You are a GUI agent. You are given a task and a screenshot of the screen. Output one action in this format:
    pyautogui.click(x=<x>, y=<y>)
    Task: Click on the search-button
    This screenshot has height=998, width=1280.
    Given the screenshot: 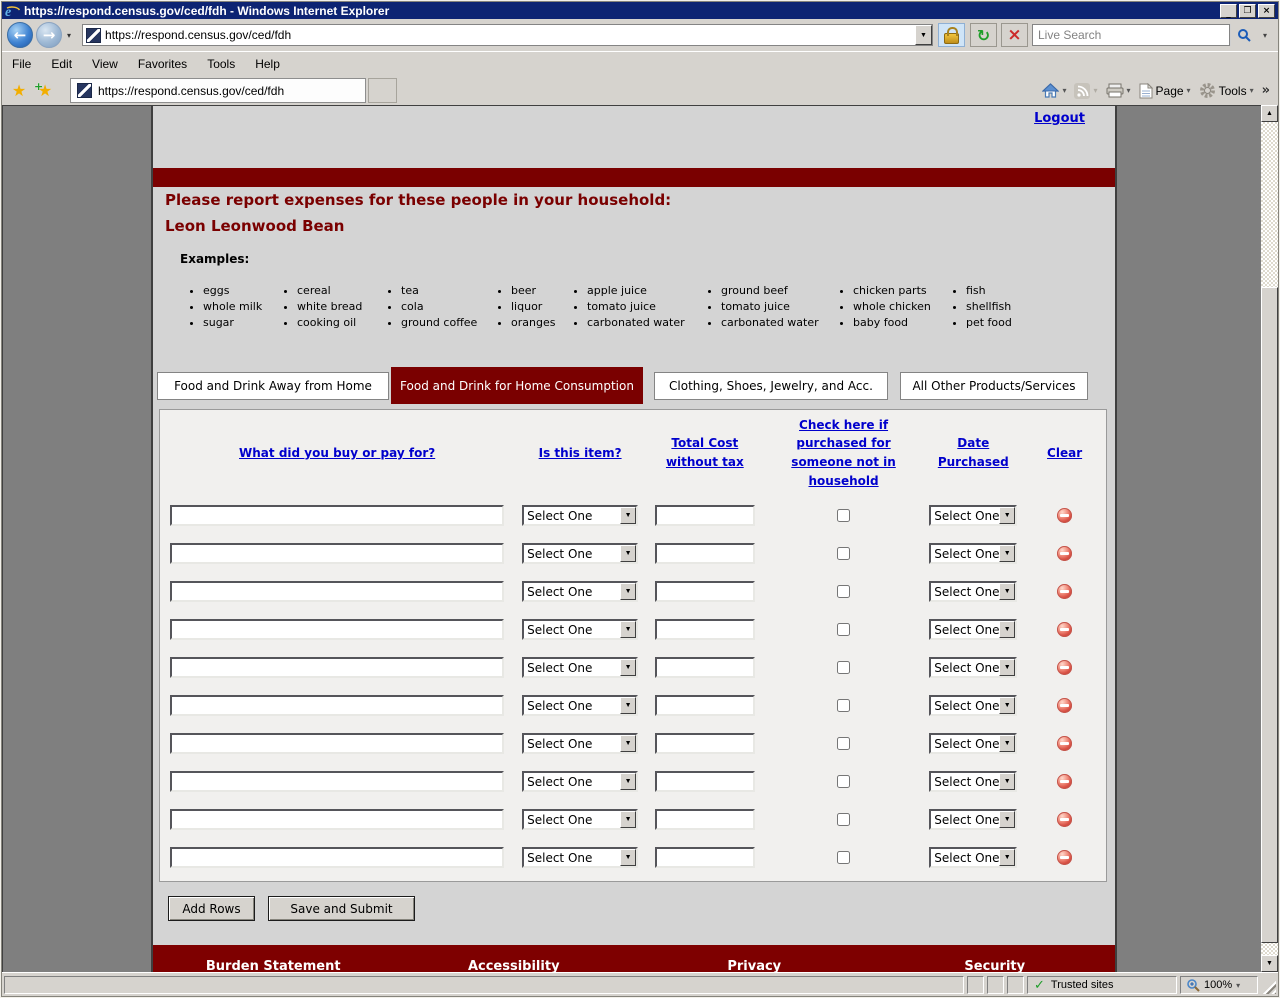 What is the action you would take?
    pyautogui.click(x=1243, y=35)
    